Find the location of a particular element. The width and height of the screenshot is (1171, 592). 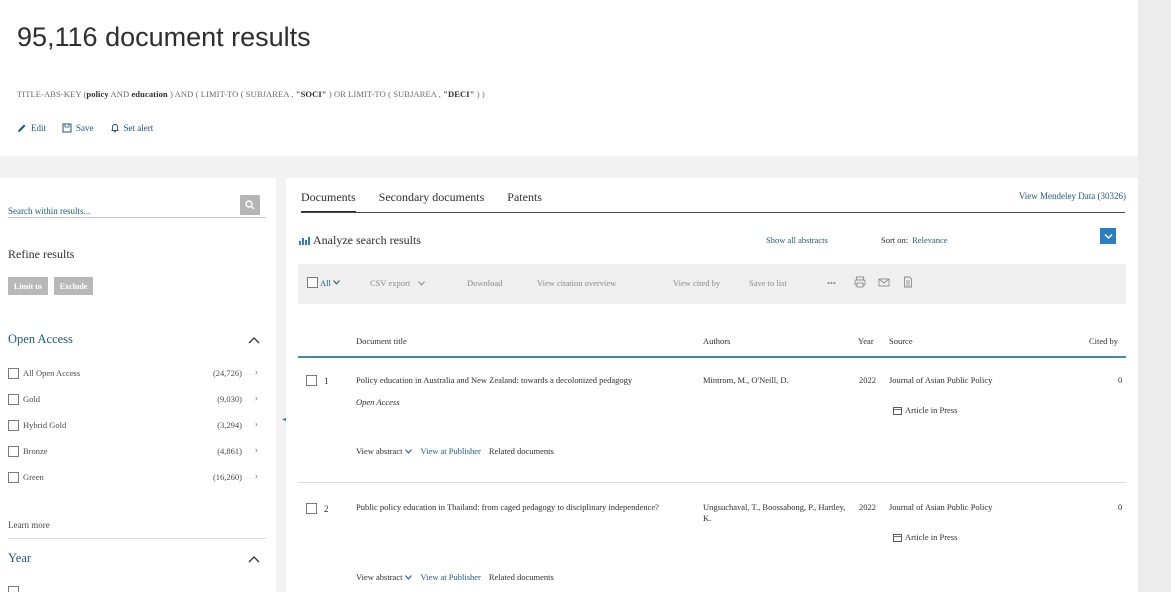

edit-button: Edit is located at coordinates (31, 128).